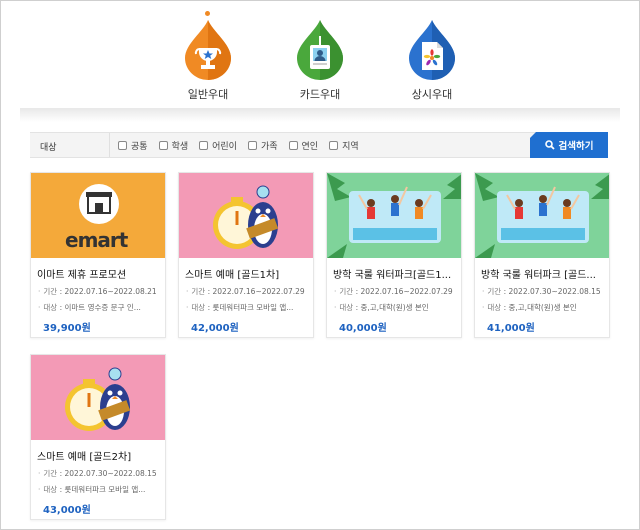 The width and height of the screenshot is (640, 530). I want to click on search-button-label: 검색하기, so click(576, 146).